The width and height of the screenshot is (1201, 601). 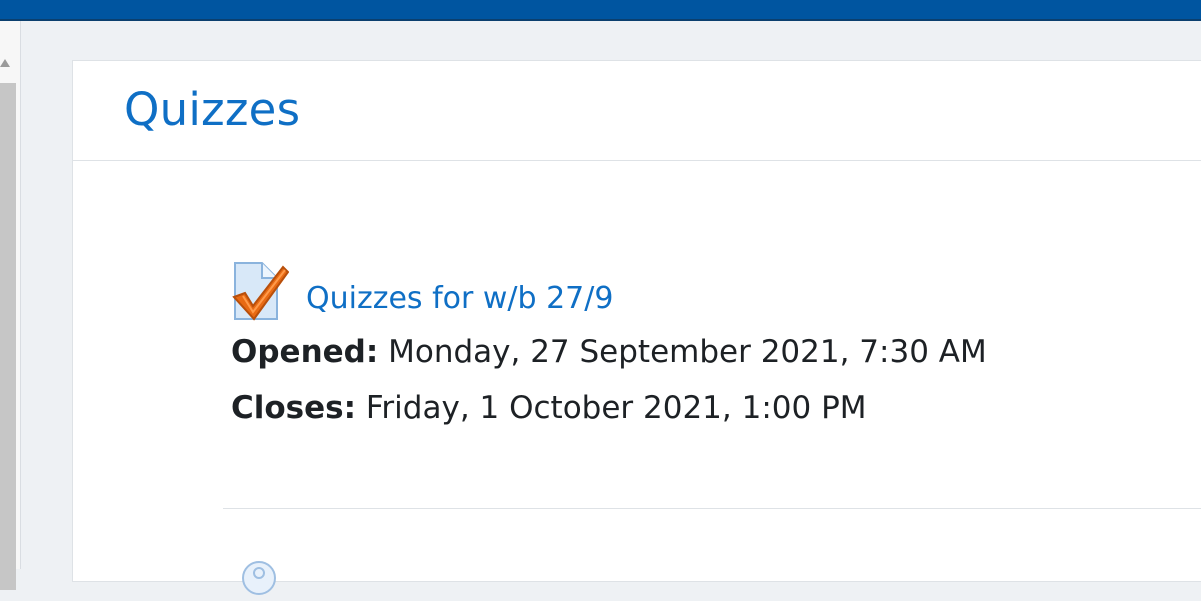 What do you see at coordinates (600, 10) in the screenshot?
I see `top-navigation-bar` at bounding box center [600, 10].